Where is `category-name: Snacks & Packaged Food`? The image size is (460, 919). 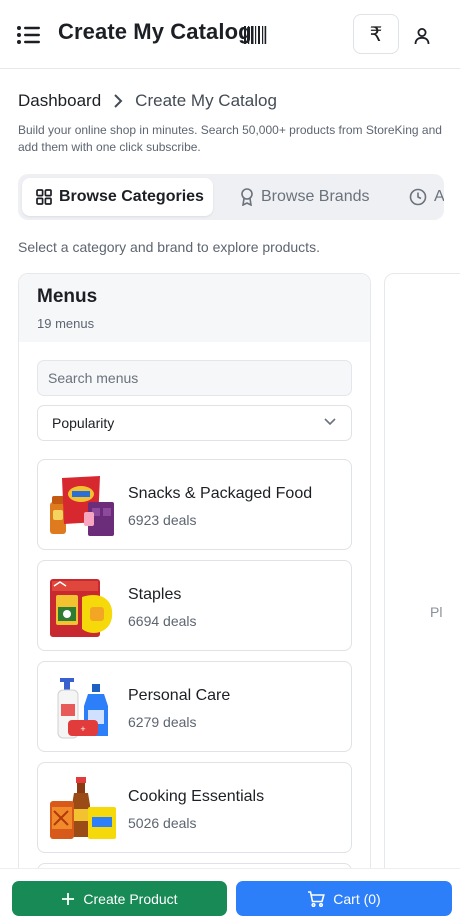 category-name: Snacks & Packaged Food is located at coordinates (220, 493).